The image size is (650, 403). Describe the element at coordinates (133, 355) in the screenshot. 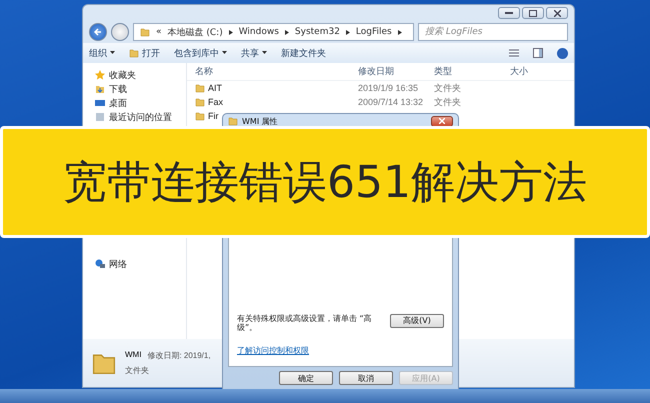

I see `file-name: WMI` at that location.